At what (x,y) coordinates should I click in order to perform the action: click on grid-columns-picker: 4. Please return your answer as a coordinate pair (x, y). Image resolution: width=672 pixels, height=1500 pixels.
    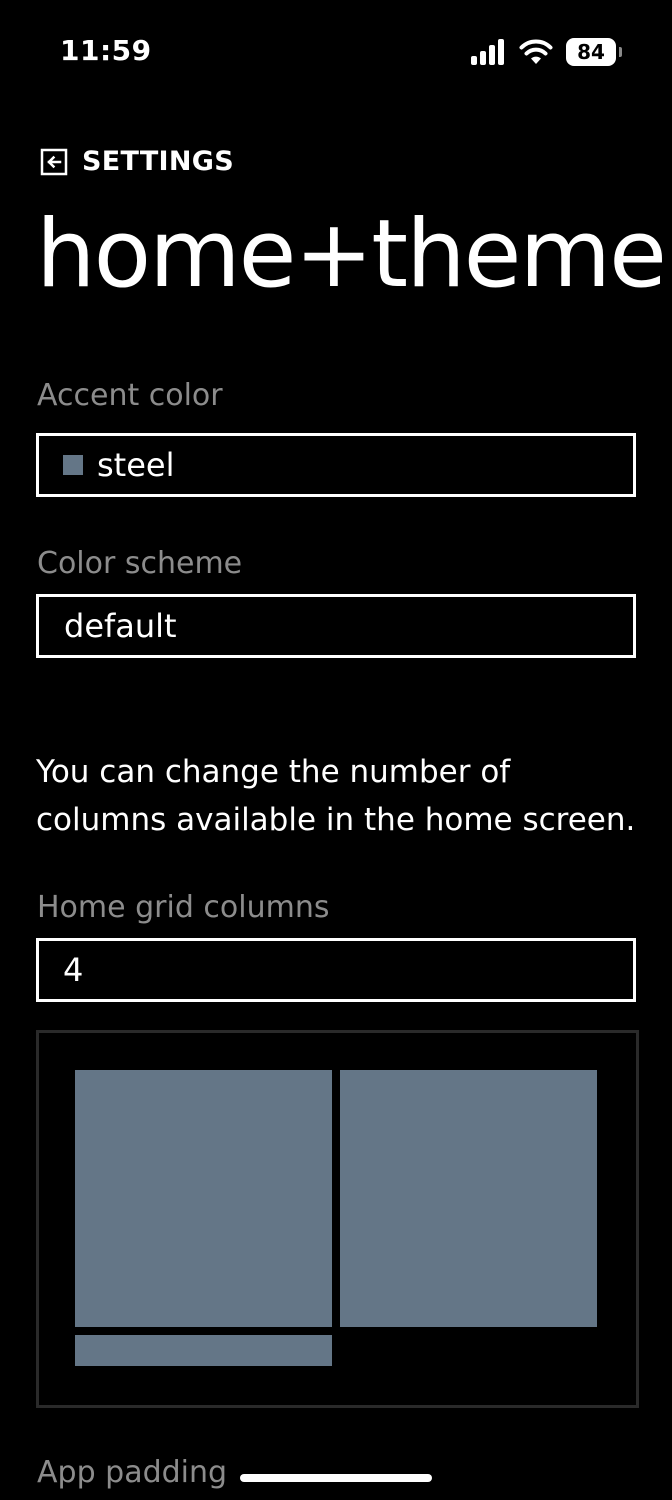
    Looking at the image, I should click on (336, 970).